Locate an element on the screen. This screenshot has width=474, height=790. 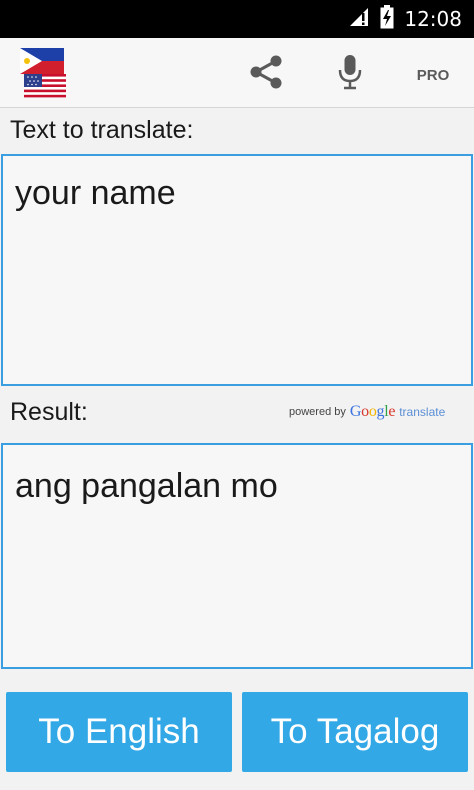
voice-input-button is located at coordinates (350, 74).